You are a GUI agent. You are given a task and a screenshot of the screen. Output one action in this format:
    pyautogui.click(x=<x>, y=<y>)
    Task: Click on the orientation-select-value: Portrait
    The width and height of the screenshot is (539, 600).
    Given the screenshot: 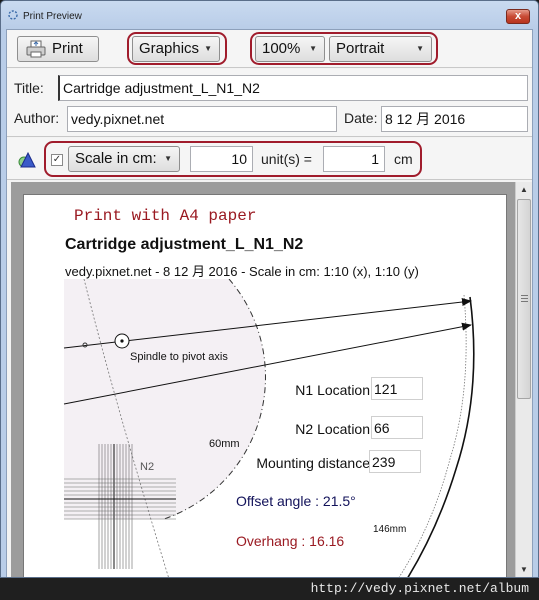 What is the action you would take?
    pyautogui.click(x=360, y=48)
    